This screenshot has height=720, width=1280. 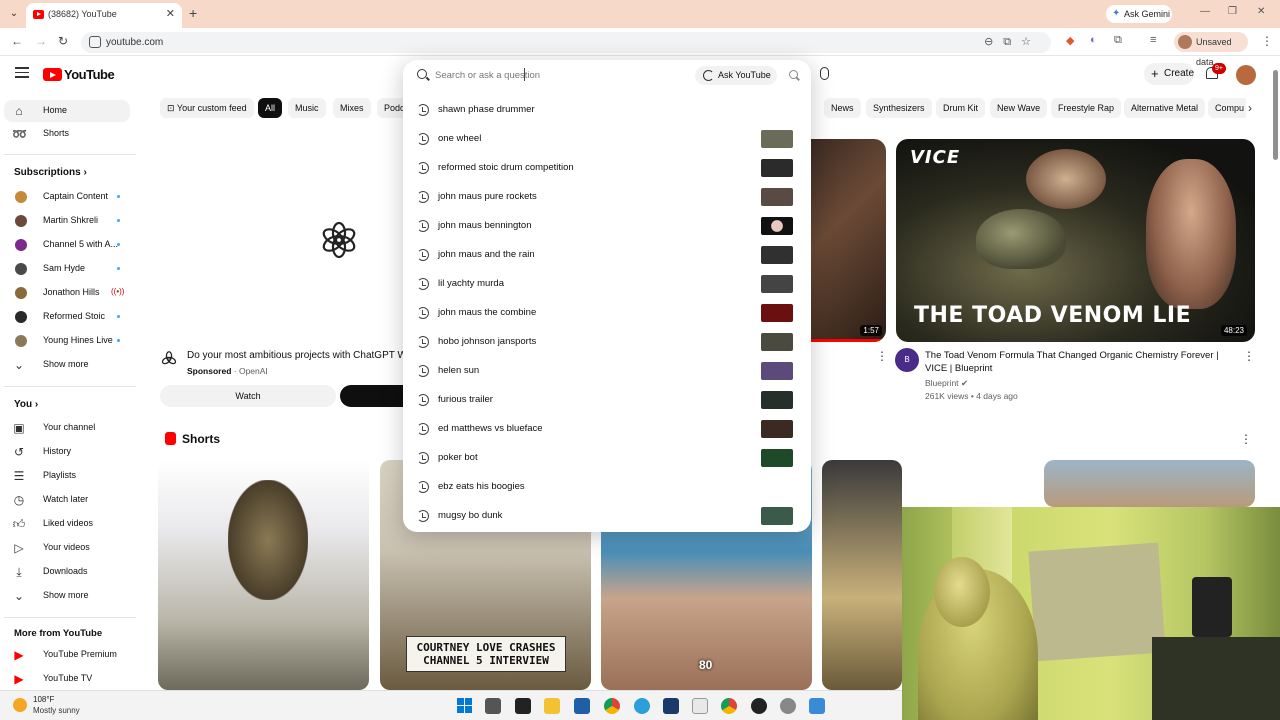 What do you see at coordinates (352, 108) in the screenshot?
I see `chip-mixes: Mixes` at bounding box center [352, 108].